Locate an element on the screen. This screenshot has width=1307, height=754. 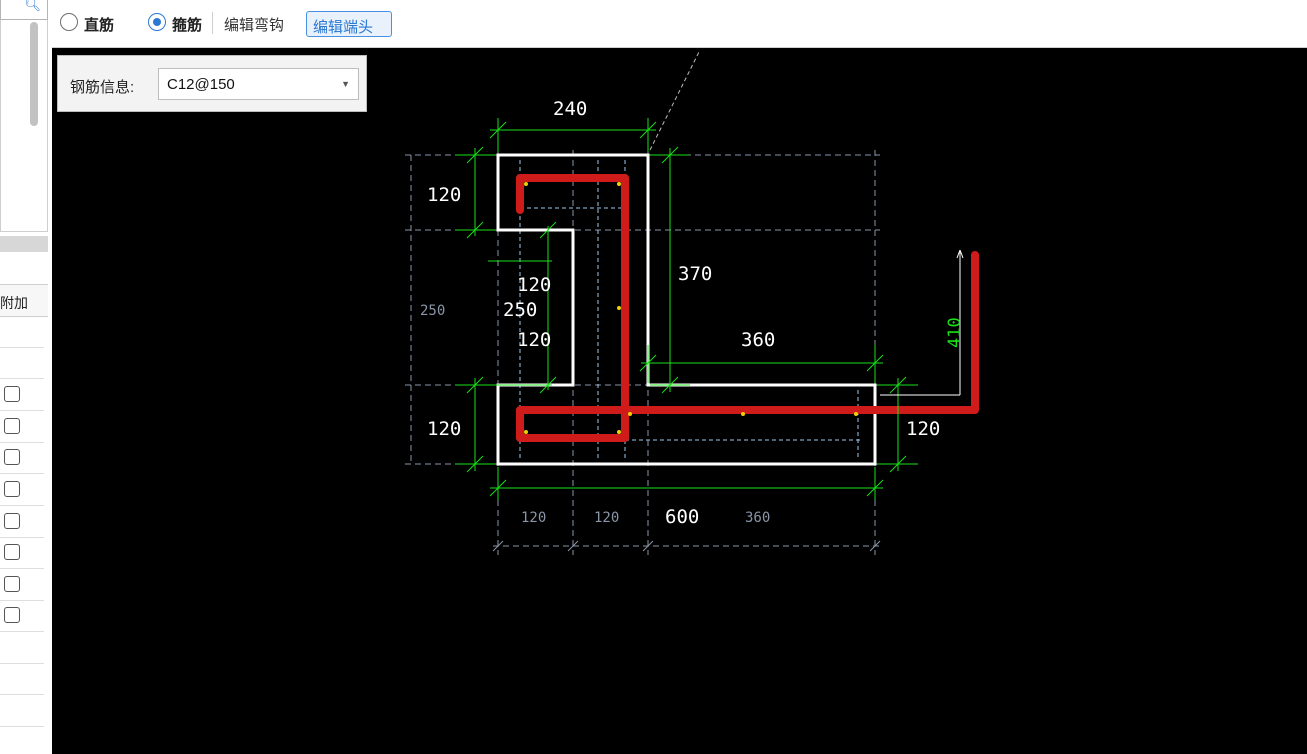
rebar-info-label: 钢筋信息: is located at coordinates (102, 87).